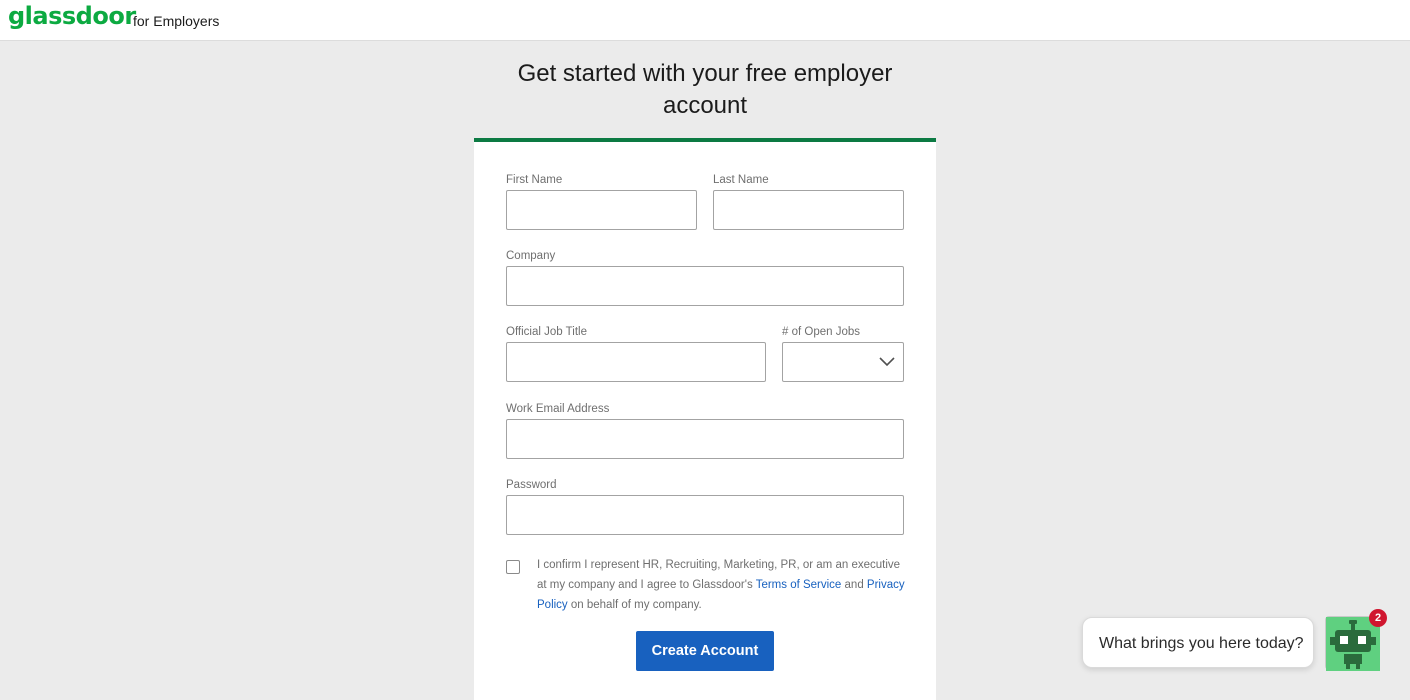 This screenshot has width=1410, height=700. I want to click on job-title-input, so click(636, 362).